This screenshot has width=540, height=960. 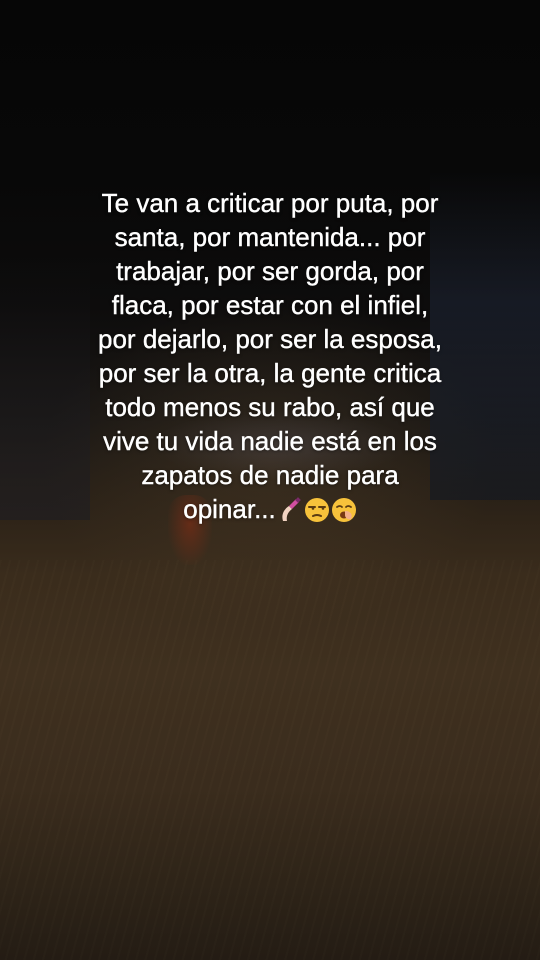 I want to click on yawning-face-icon, so click(x=343, y=510).